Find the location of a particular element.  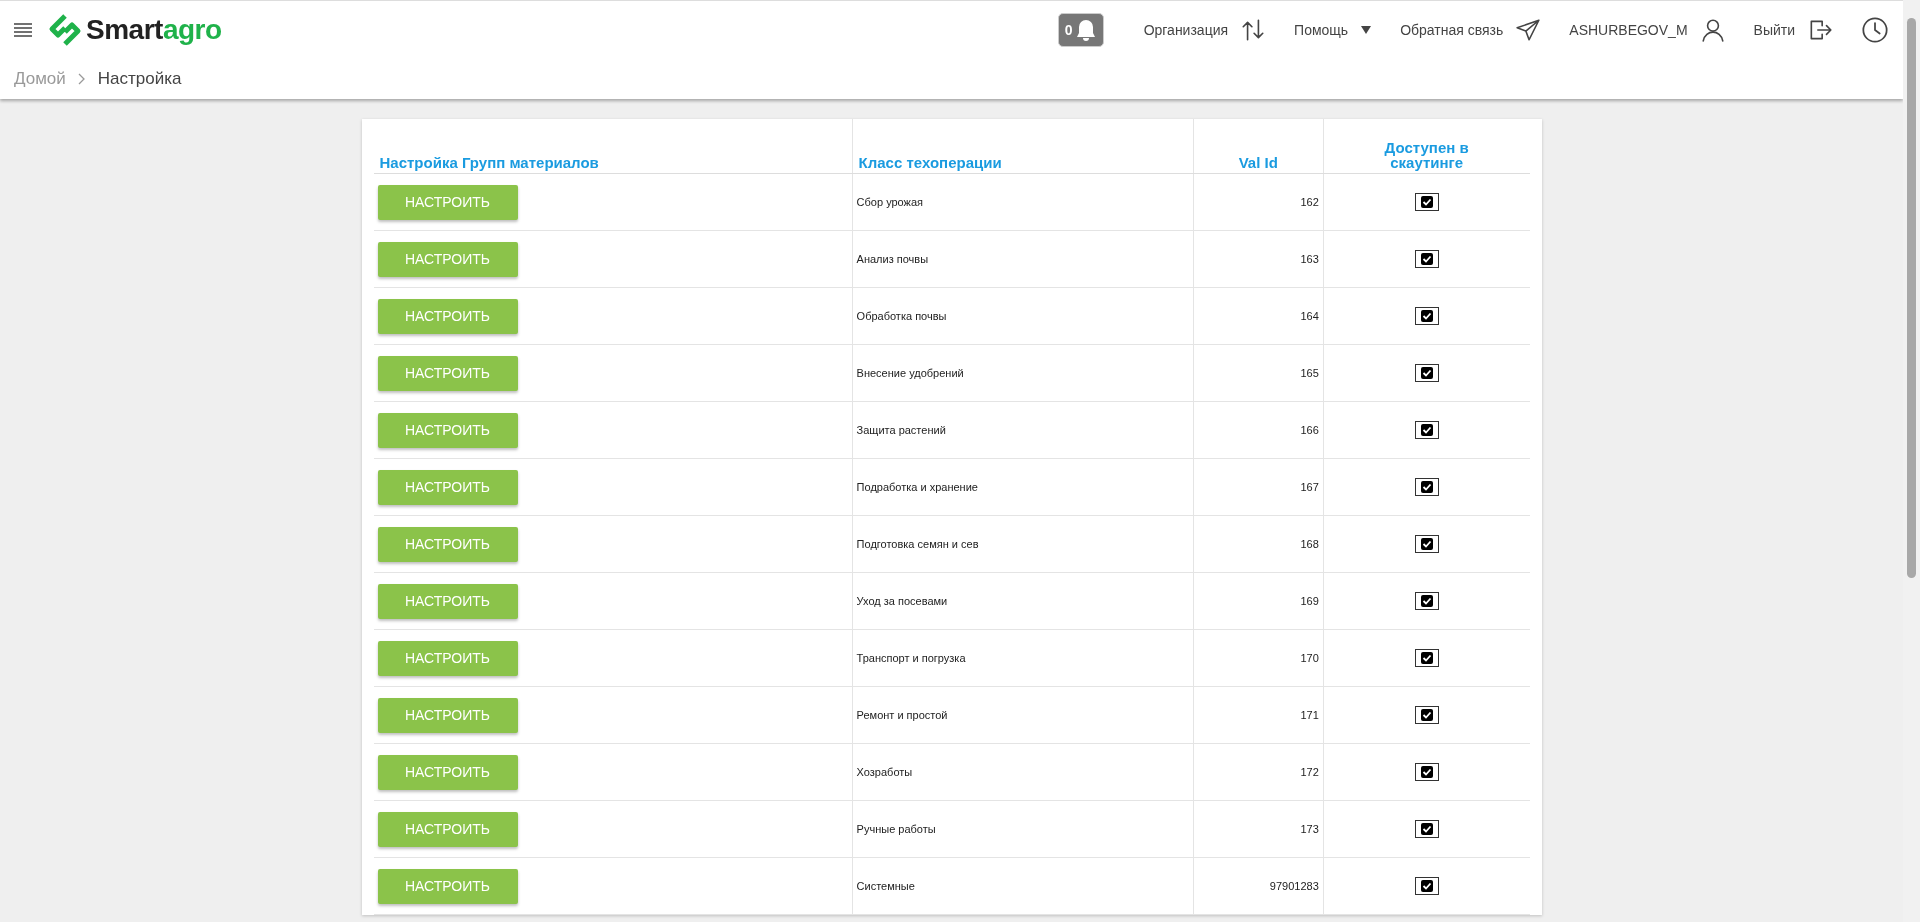

table-cell: Внесение удобрений is located at coordinates (910, 373).